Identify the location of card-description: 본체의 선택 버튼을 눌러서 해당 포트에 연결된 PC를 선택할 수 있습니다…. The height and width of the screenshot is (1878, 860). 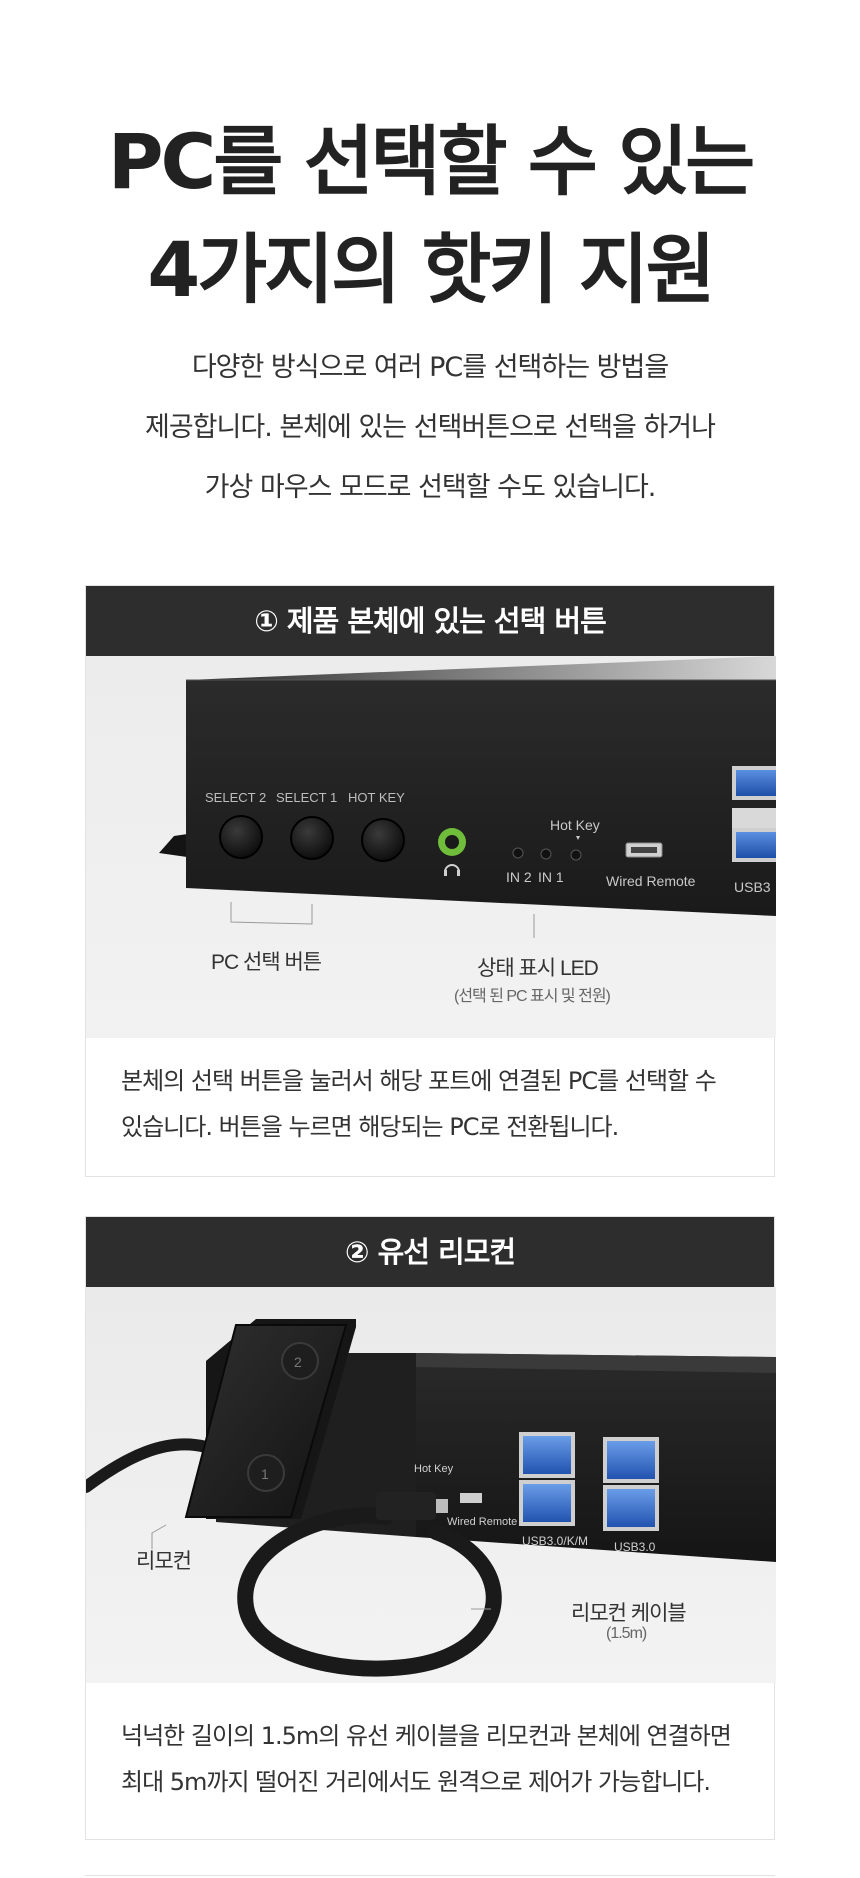
(430, 1094).